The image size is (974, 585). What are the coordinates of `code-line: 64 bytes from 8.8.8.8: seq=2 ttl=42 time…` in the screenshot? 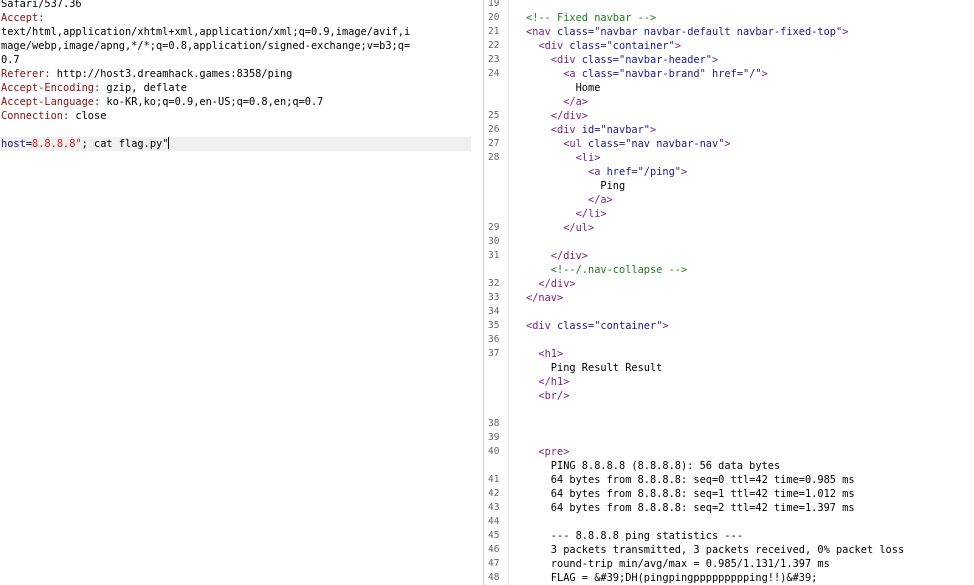 It's located at (690, 508).